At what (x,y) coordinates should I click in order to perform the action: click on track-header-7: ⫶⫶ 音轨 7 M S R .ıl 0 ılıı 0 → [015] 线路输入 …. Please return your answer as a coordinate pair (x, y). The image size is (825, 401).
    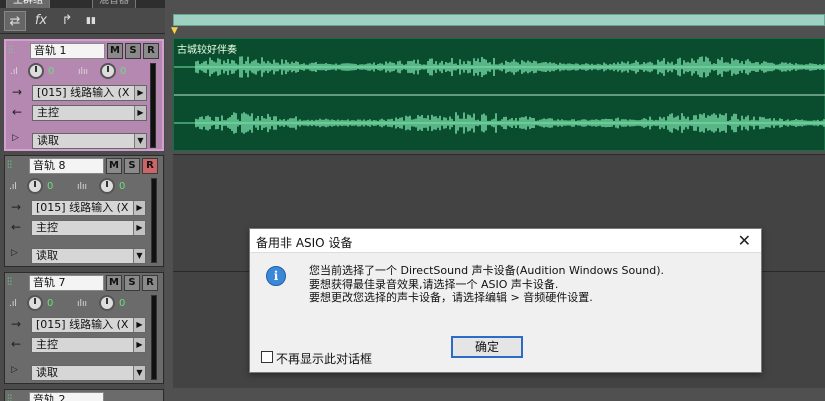
    Looking at the image, I should click on (84, 328).